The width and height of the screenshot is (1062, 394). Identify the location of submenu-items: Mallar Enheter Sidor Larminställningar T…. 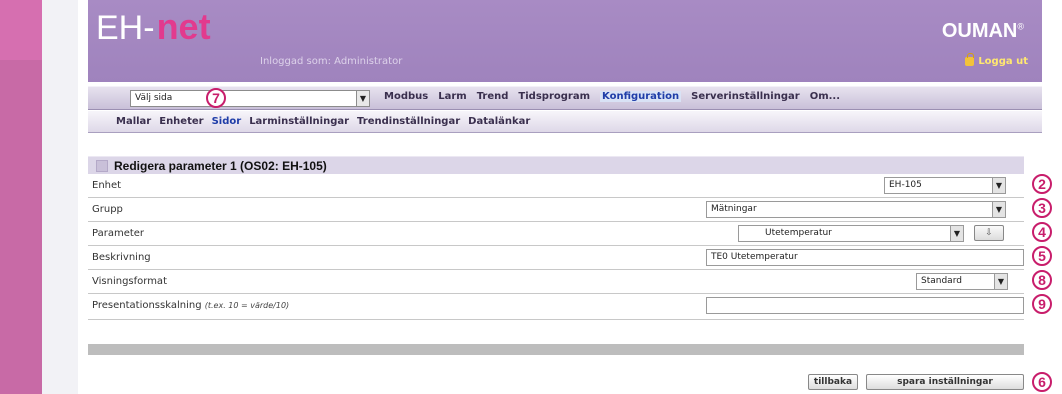
(323, 121).